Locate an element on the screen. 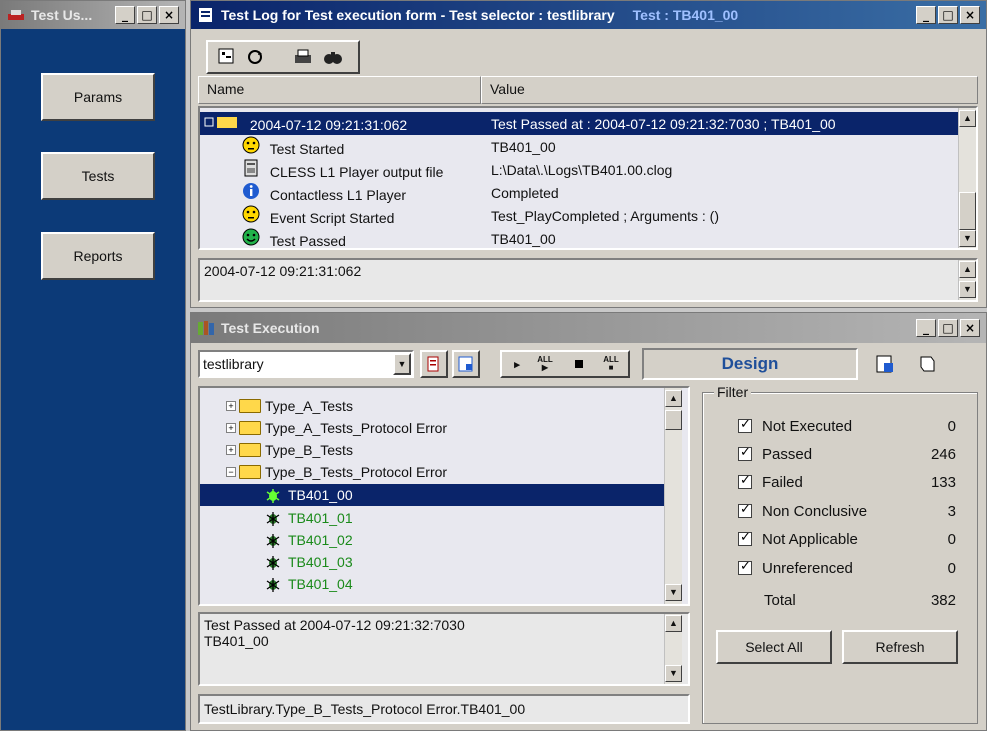  refresh-log-icon is located at coordinates (255, 57).